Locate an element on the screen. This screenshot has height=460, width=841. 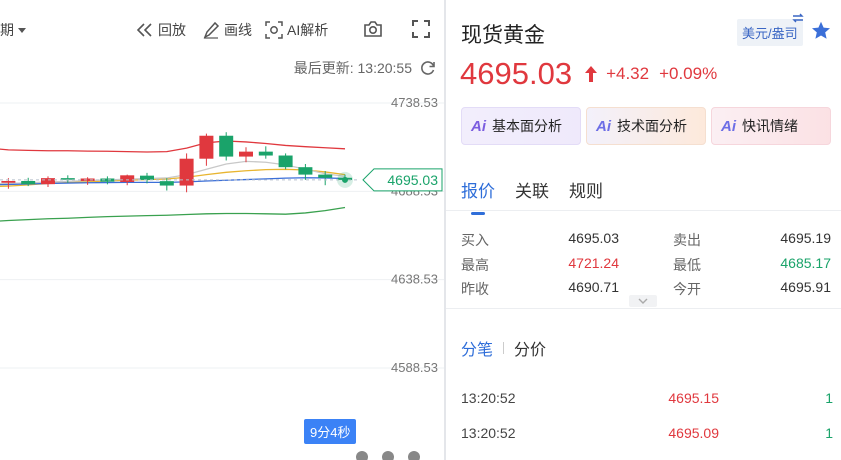
quote-row: 最高 4721.24 最低 4685.17 is located at coordinates (646, 267).